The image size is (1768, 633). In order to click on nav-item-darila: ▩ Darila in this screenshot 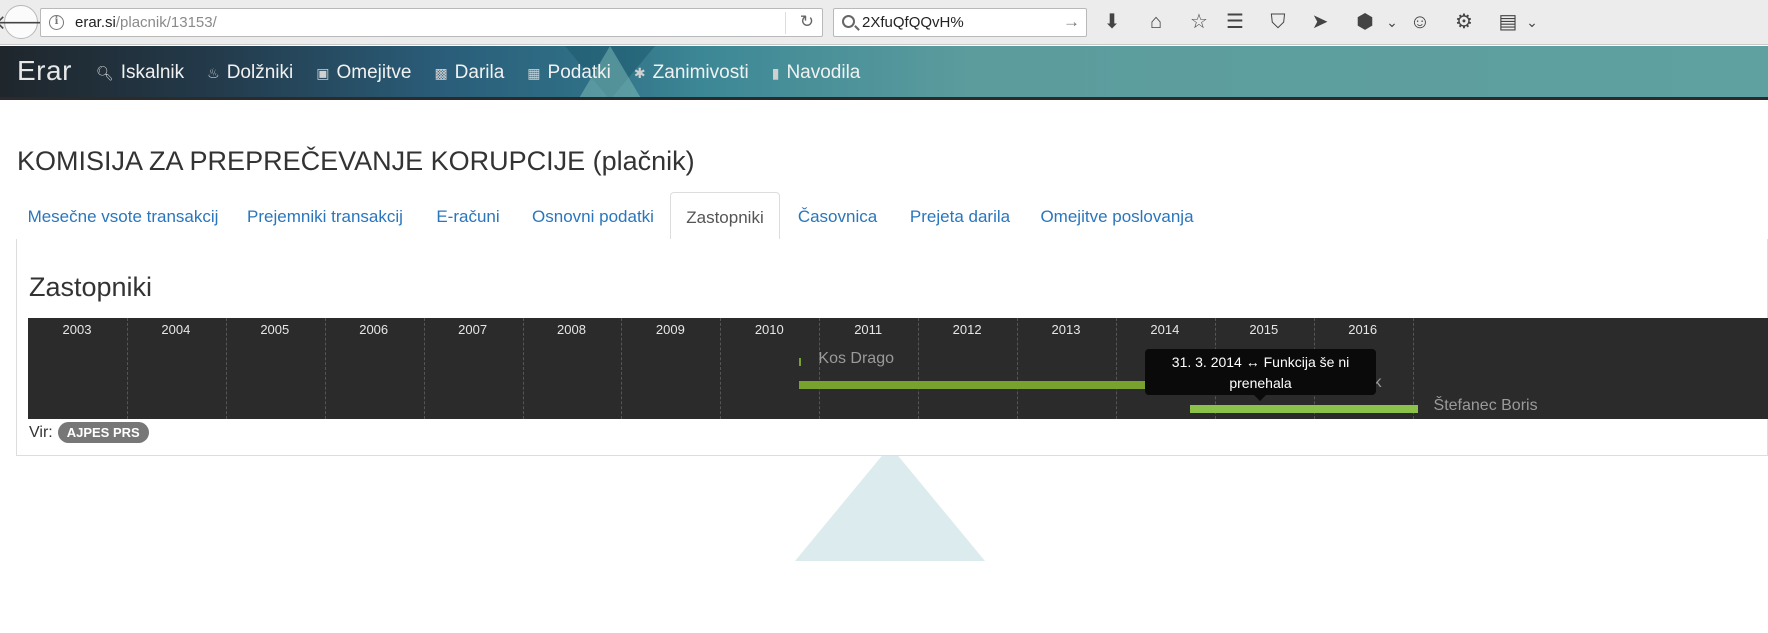, I will do `click(469, 73)`.